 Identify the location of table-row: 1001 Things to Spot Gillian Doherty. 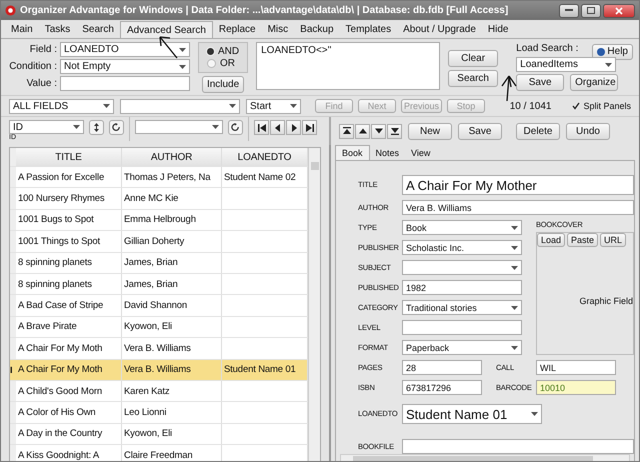
(159, 242).